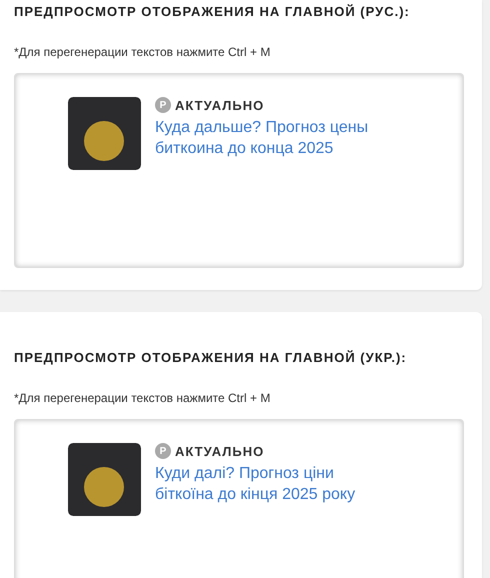 This screenshot has height=578, width=490. Describe the element at coordinates (212, 11) in the screenshot. I see `section-heading: ПРЕДПРОСМОТР ОТОБРАЖЕНИЯ НА ГЛАВНОЙ (РУС.):` at that location.